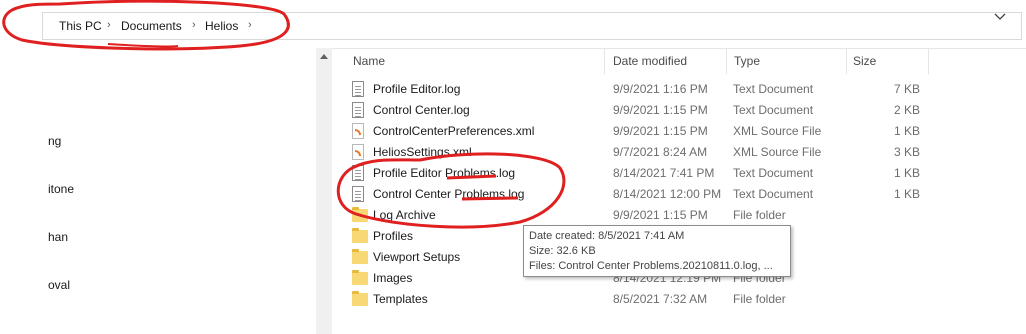 The height and width of the screenshot is (334, 1026). I want to click on file-size: 7 KB, so click(906, 89).